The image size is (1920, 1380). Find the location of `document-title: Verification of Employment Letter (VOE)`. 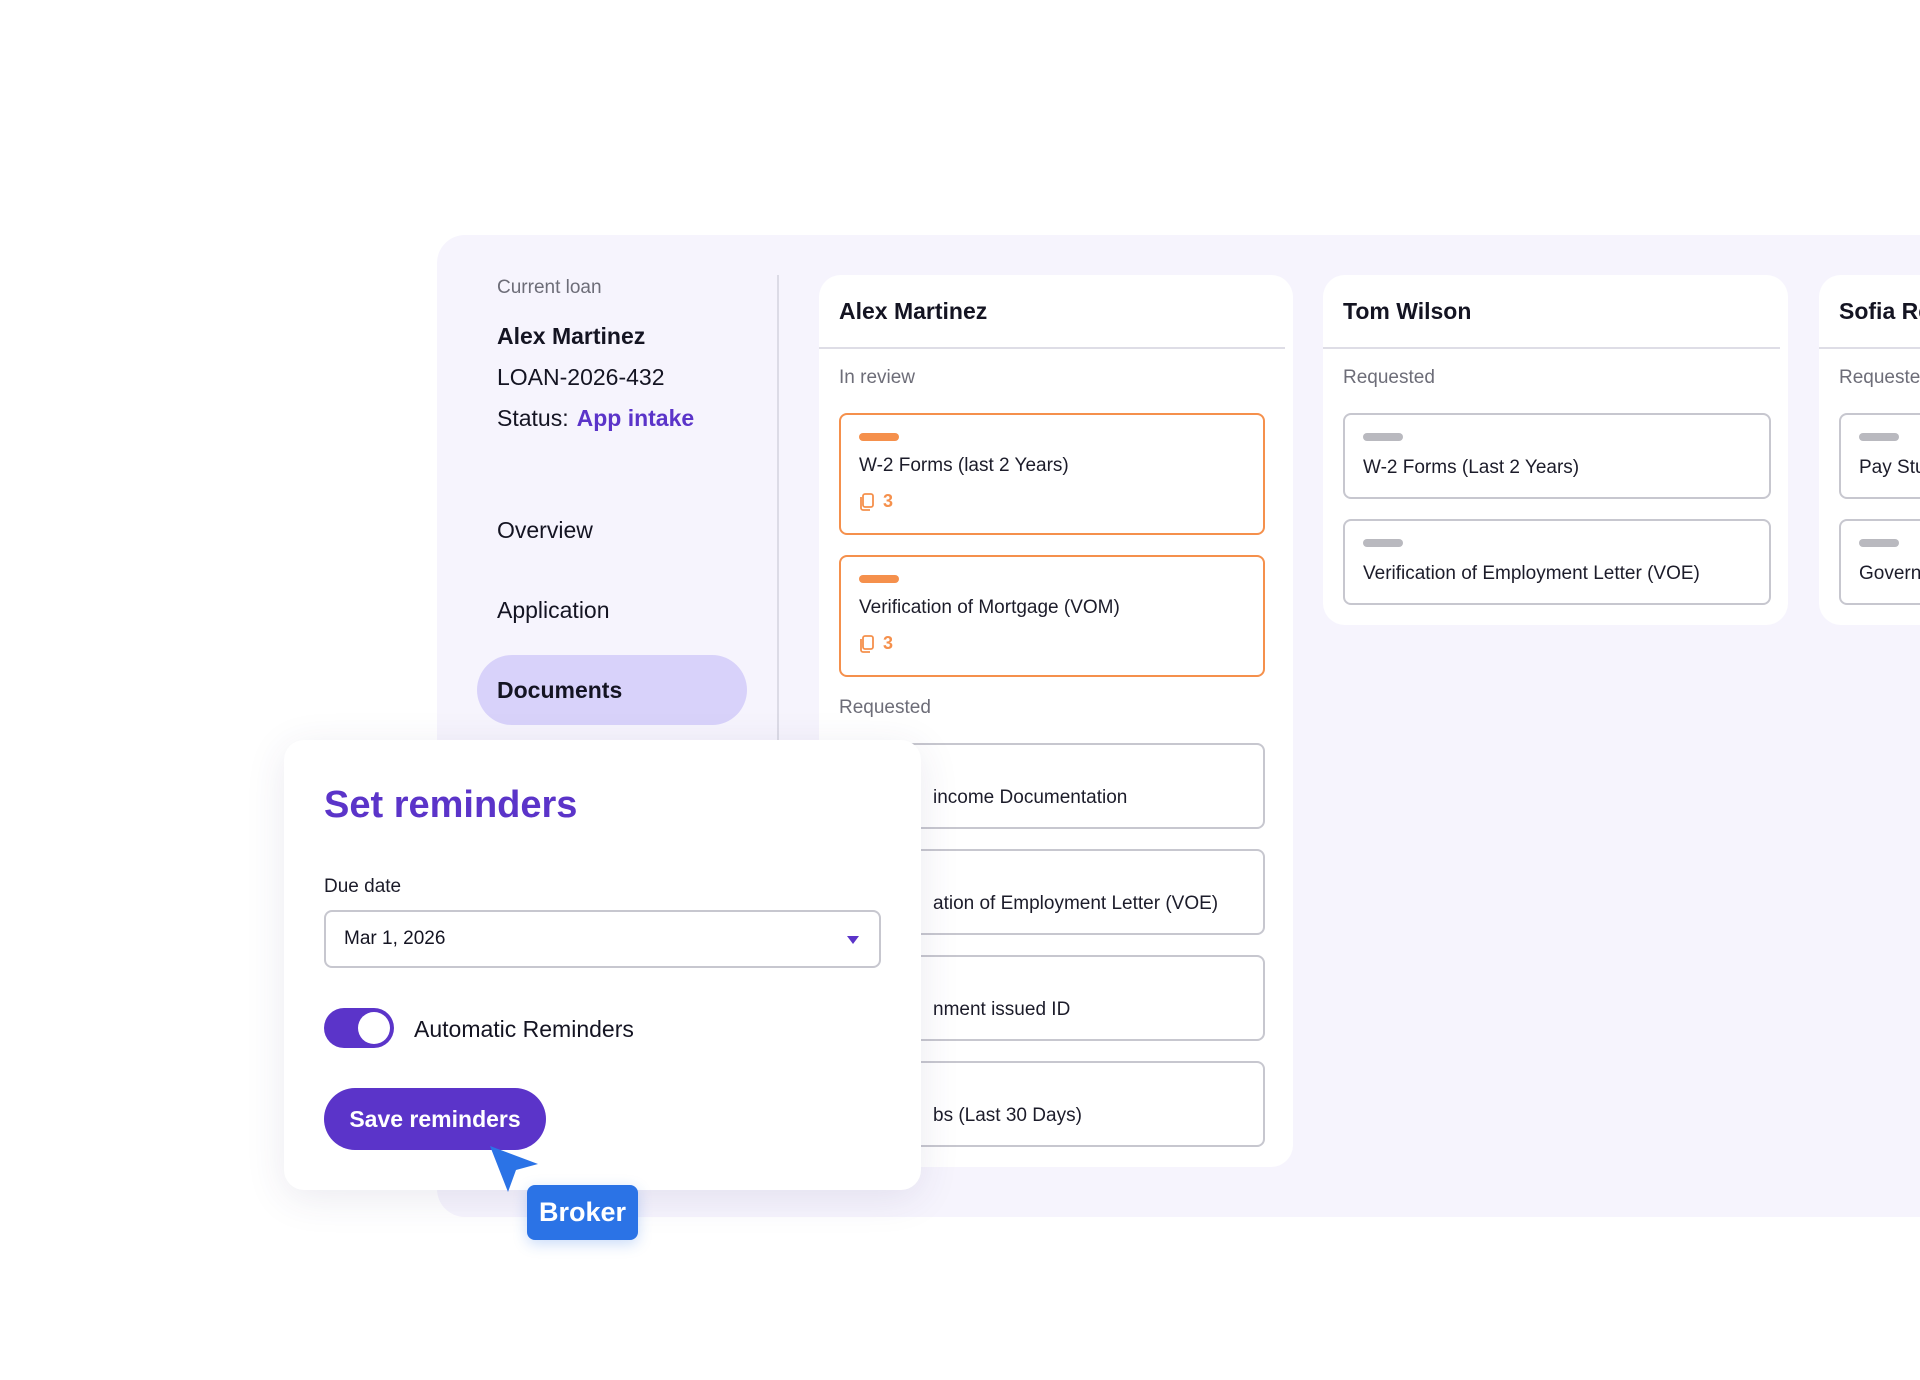

document-title: Verification of Employment Letter (VOE) is located at coordinates (1531, 573).